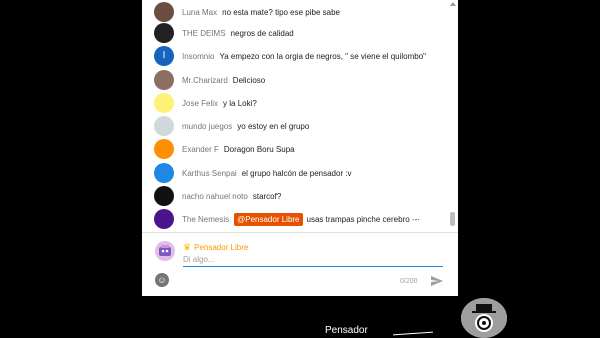  What do you see at coordinates (453, 4) in the screenshot?
I see `scroll-up-icon` at bounding box center [453, 4].